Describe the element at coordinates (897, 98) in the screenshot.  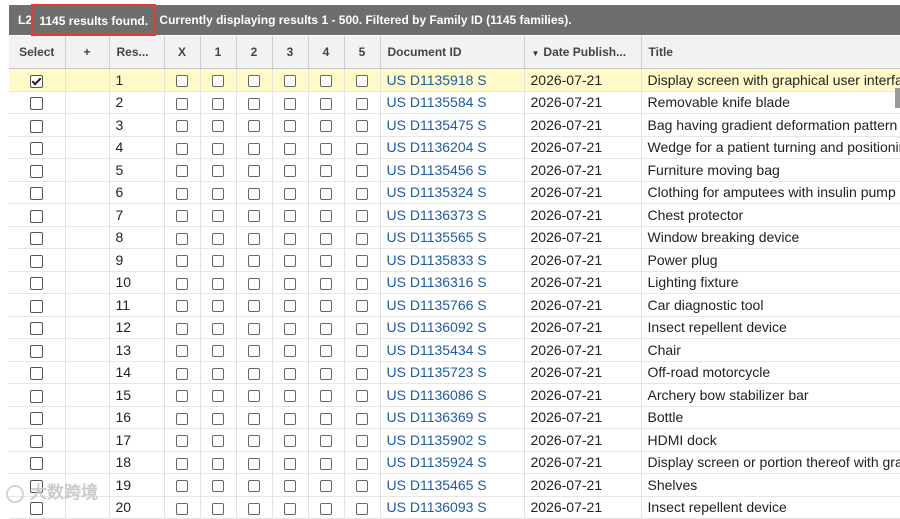
I see `vertical-scrollbar-thumb` at that location.